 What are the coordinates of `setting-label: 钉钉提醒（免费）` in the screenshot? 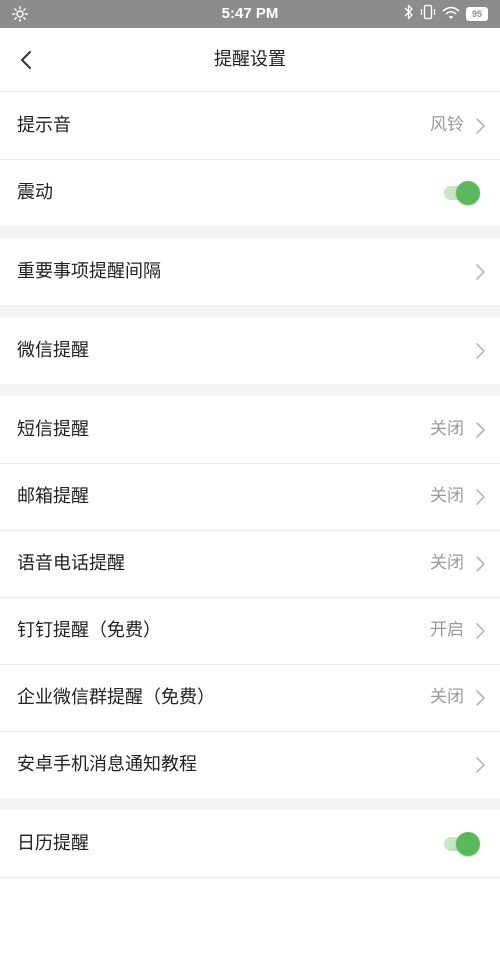 It's located at (89, 630).